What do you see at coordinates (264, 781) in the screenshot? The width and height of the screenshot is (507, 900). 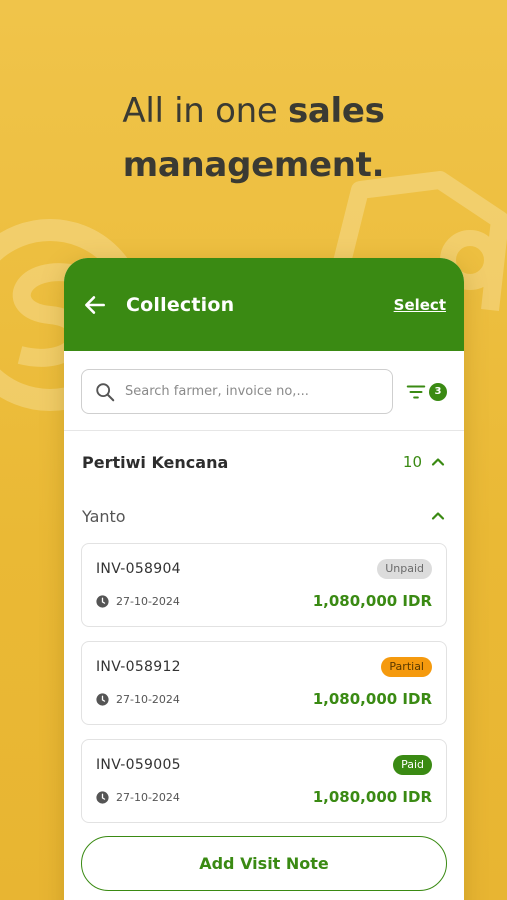 I see `invoice-card: INV-059005 Paid 27-10-2024 1,080,000 IDR` at bounding box center [264, 781].